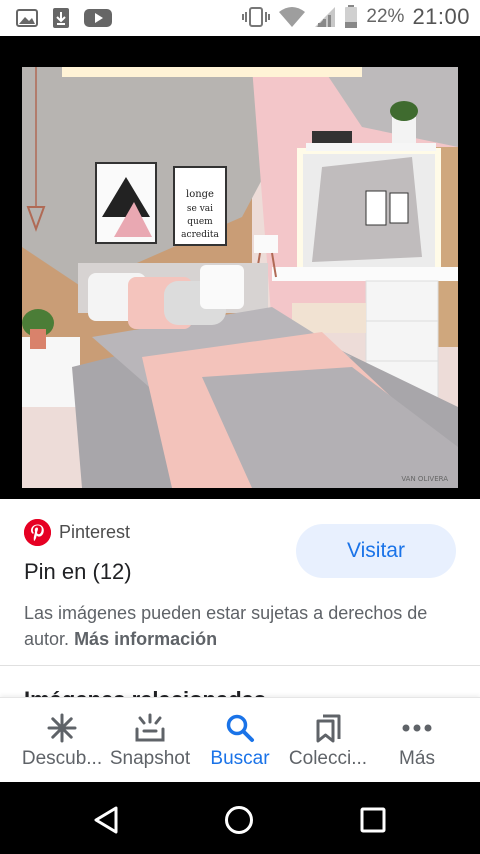 This screenshot has width=480, height=854. Describe the element at coordinates (200, 209) in the screenshot. I see `svg-text: se vai` at that location.